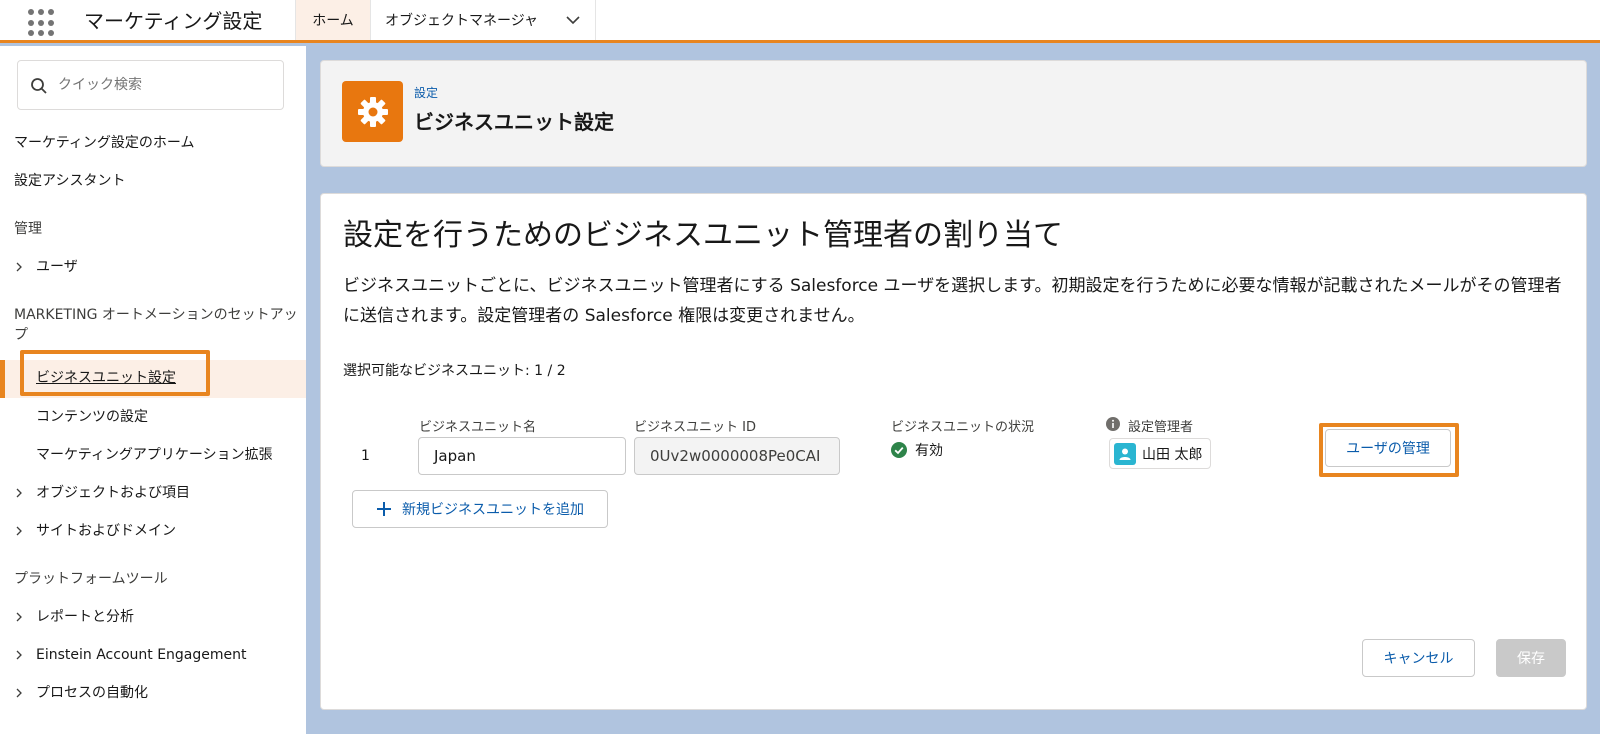 The width and height of the screenshot is (1600, 734). I want to click on column-business-unit-id: ビジネスユニット ID, so click(695, 427).